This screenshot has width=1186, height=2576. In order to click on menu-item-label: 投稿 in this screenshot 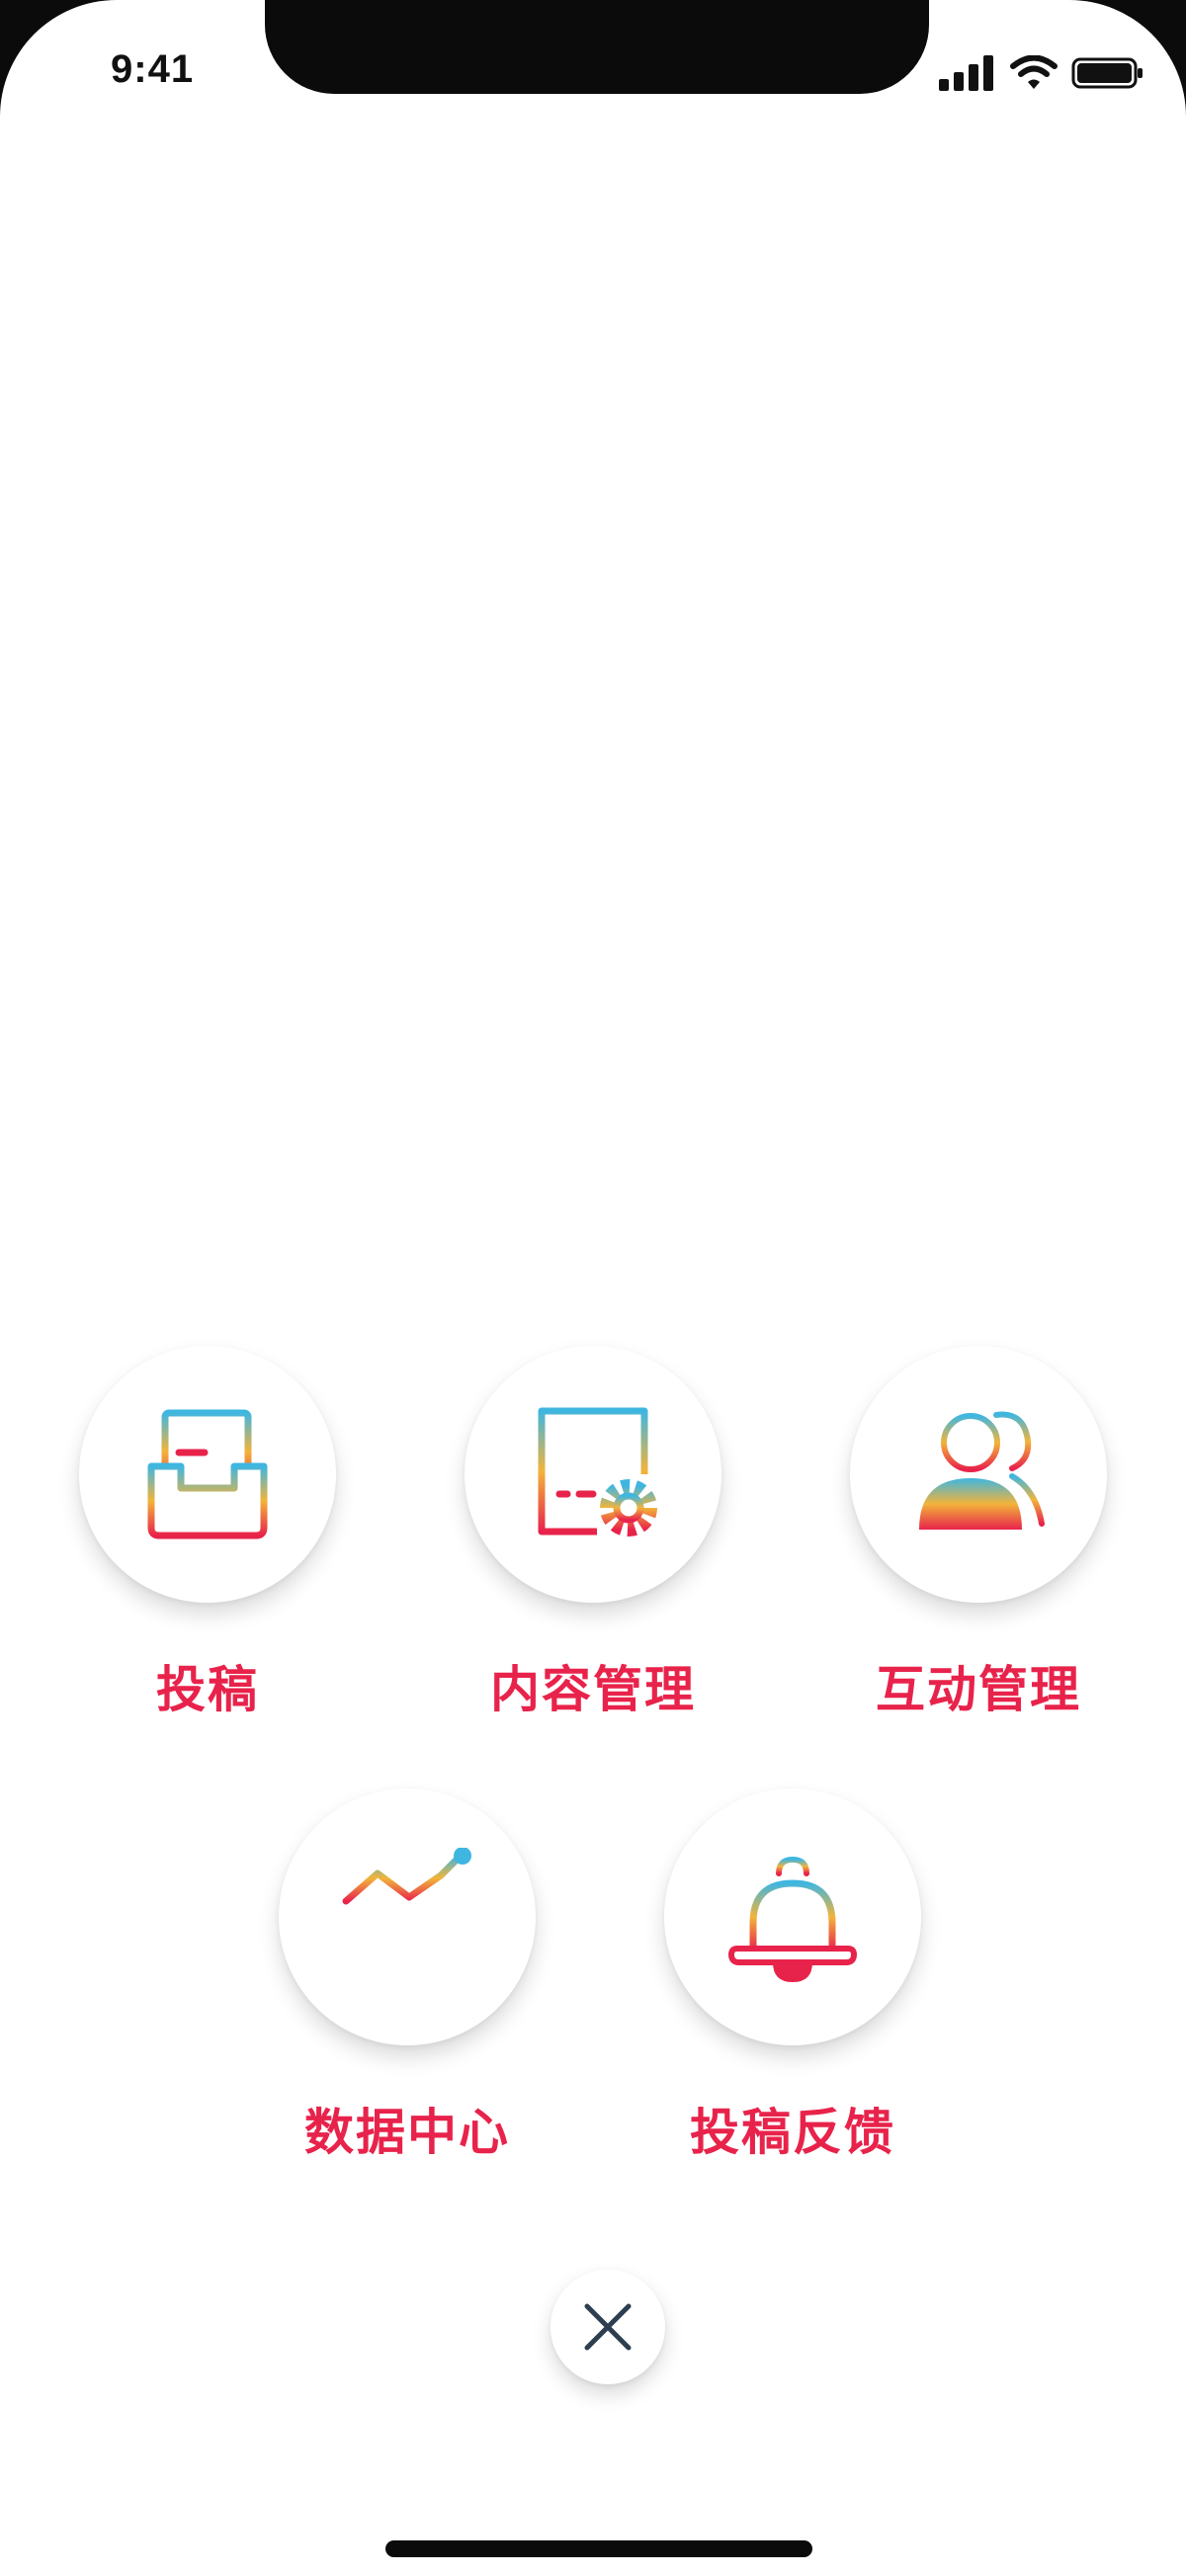, I will do `click(207, 1689)`.